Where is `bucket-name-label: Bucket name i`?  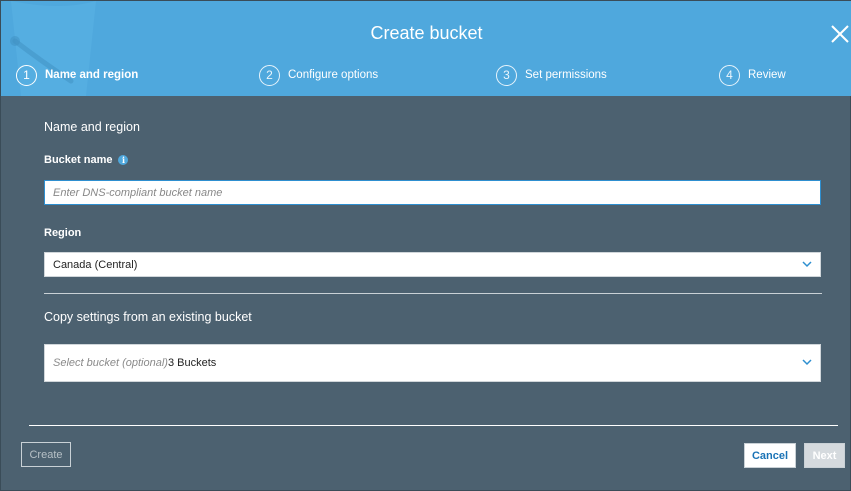
bucket-name-label: Bucket name i is located at coordinates (86, 160).